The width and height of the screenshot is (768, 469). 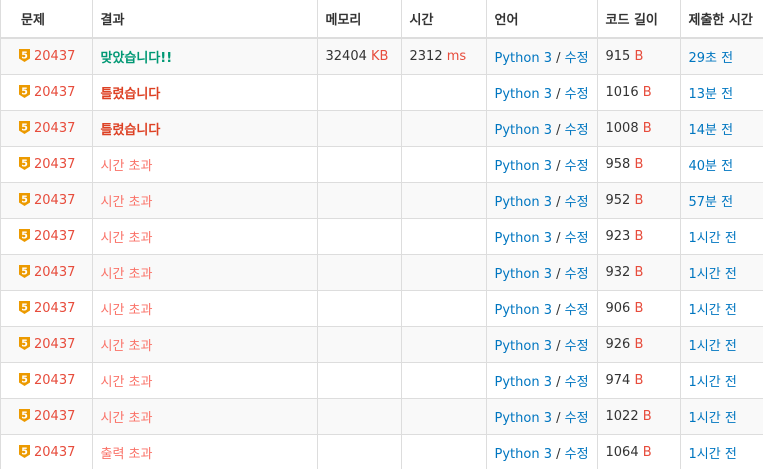 What do you see at coordinates (126, 454) in the screenshot?
I see `result-output-limit: 출력 초과` at bounding box center [126, 454].